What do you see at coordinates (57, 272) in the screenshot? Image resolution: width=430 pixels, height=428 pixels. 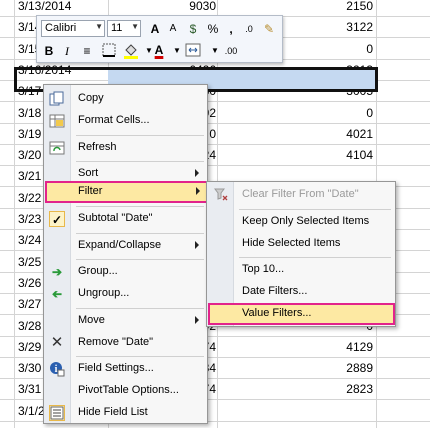 I see `group-icon: ➔` at bounding box center [57, 272].